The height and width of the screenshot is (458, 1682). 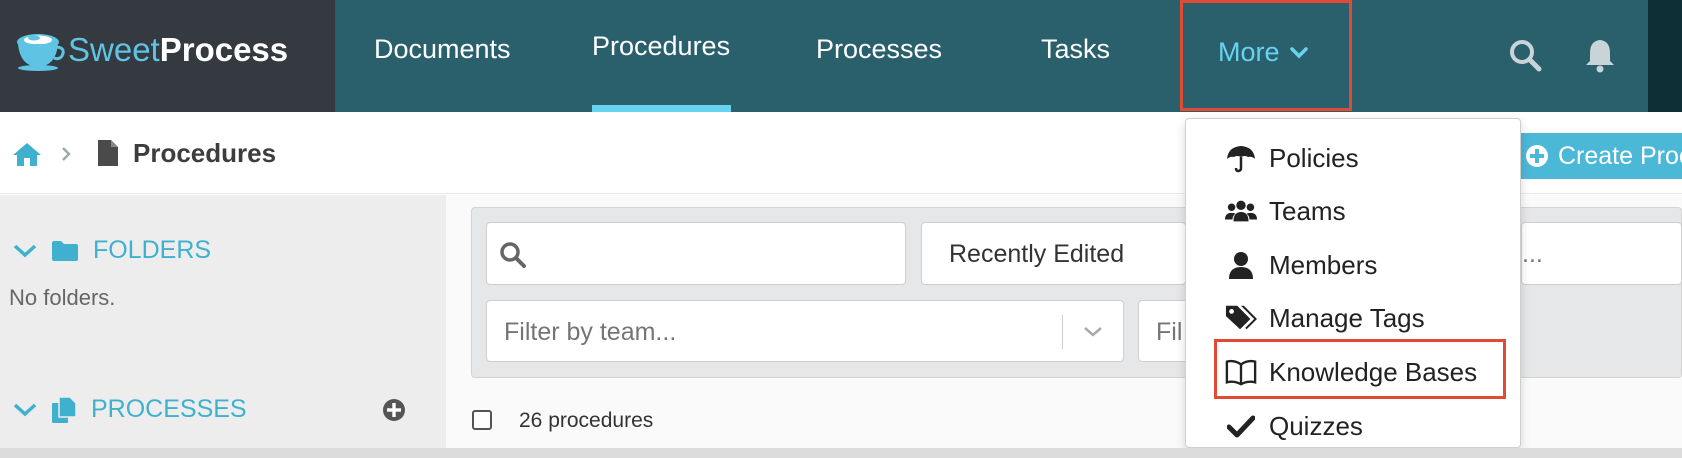 What do you see at coordinates (394, 410) in the screenshot?
I see `add-process-icon` at bounding box center [394, 410].